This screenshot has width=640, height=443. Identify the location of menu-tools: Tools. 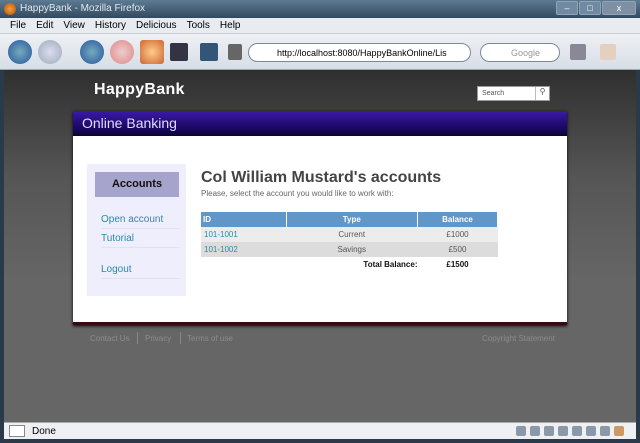
(198, 26).